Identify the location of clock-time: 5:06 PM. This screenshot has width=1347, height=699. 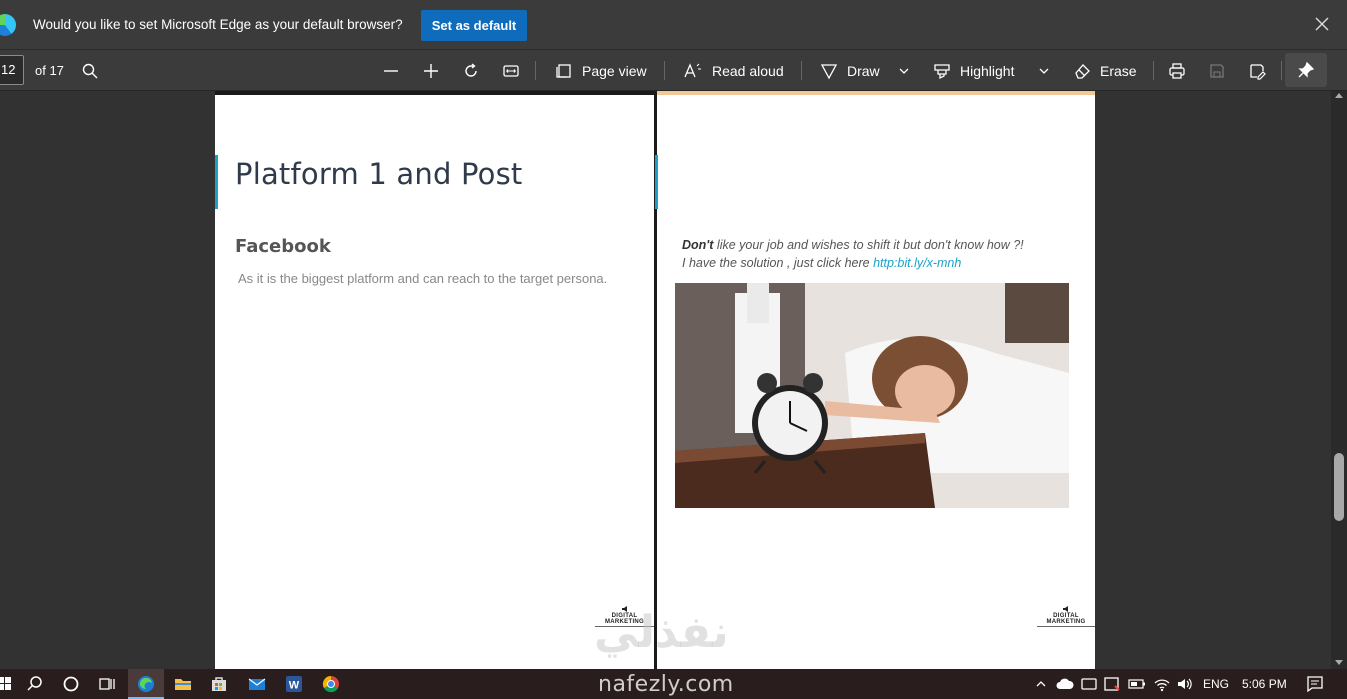
(1264, 684).